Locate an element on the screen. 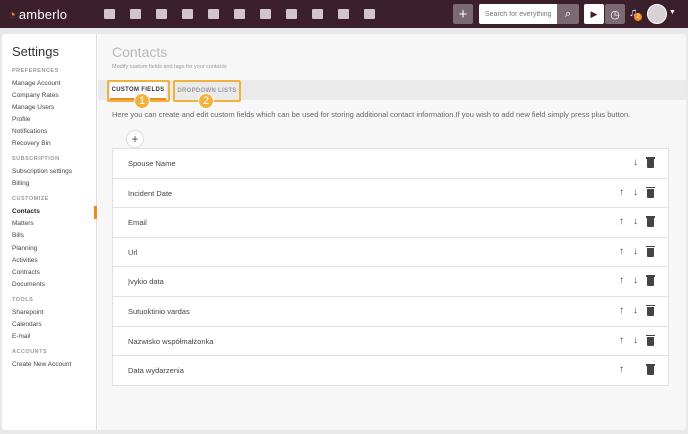 The height and width of the screenshot is (434, 688). history-icon is located at coordinates (265, 14).